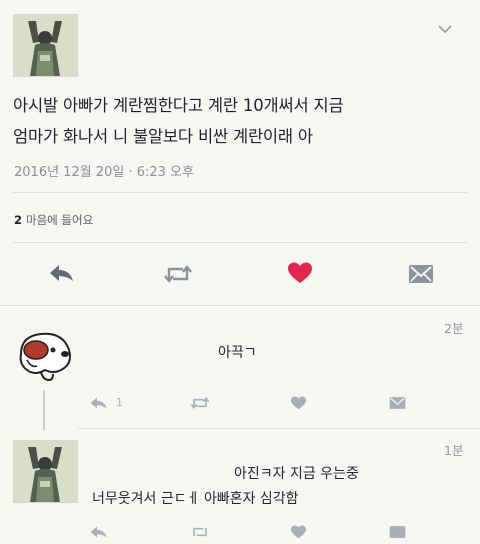  What do you see at coordinates (195, 499) in the screenshot?
I see `reply-text-line-2: 너무웃겨서 근ㄷㅔ 아빠혼자 심각함` at bounding box center [195, 499].